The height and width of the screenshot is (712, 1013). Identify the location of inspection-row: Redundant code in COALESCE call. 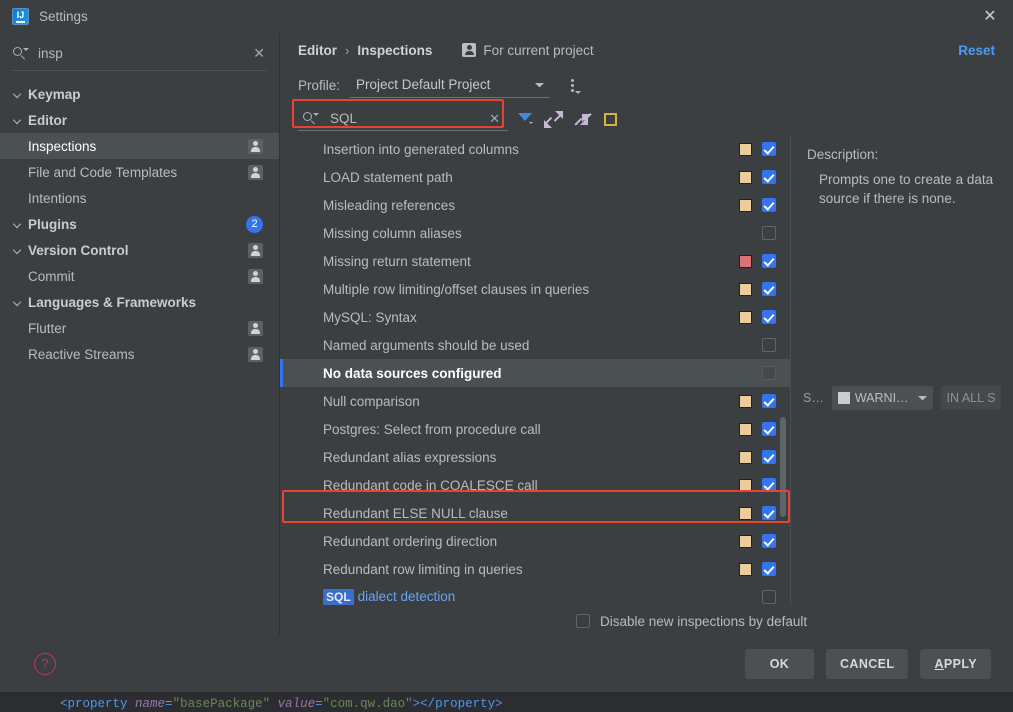
(535, 485).